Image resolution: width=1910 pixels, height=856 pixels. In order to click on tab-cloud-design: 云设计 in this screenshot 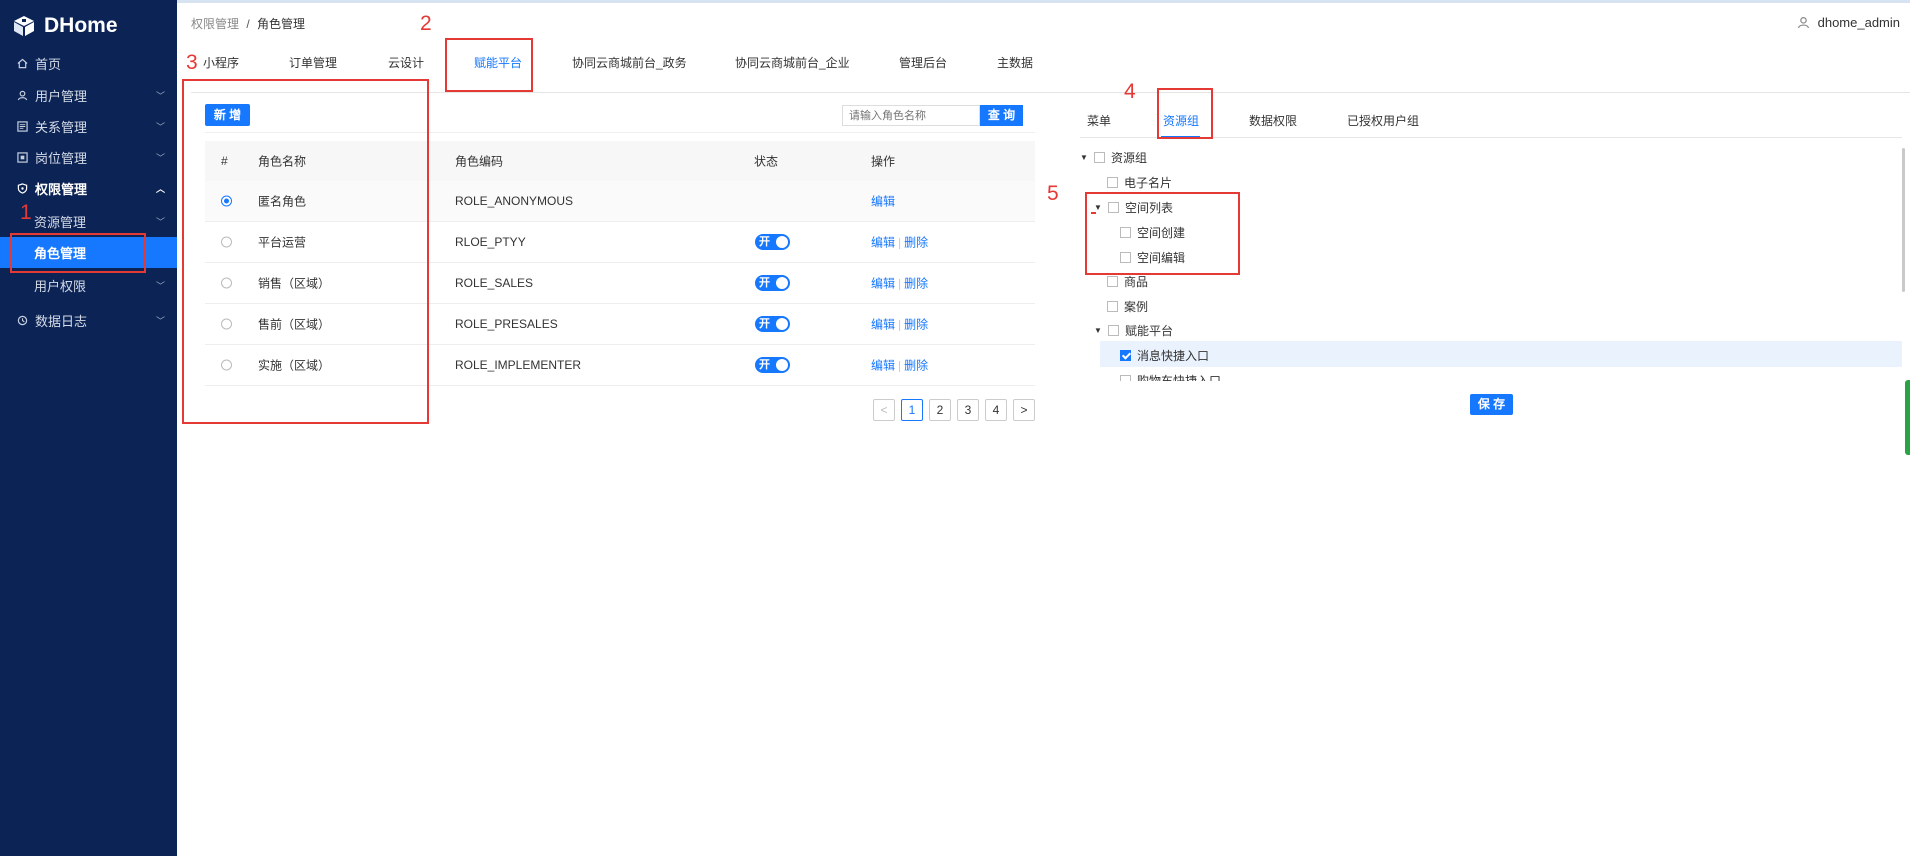, I will do `click(406, 58)`.